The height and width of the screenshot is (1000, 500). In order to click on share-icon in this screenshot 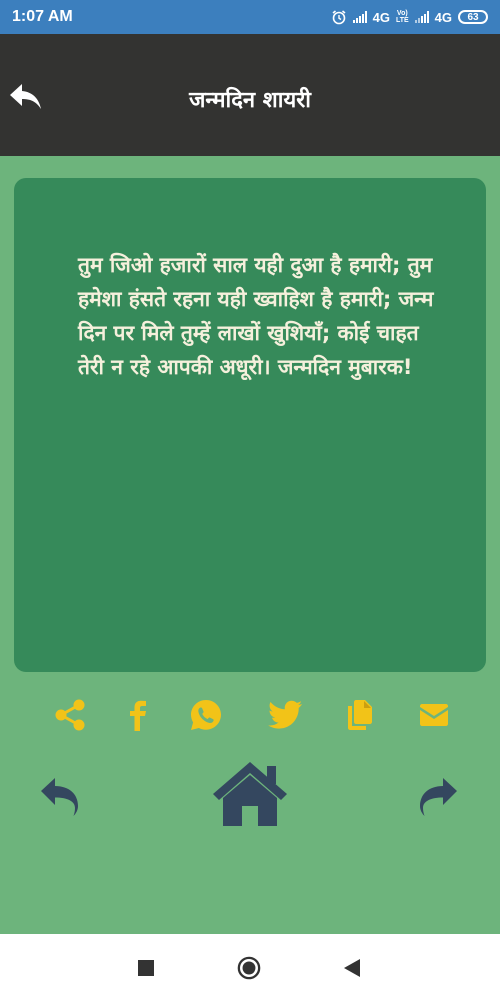, I will do `click(70, 715)`.